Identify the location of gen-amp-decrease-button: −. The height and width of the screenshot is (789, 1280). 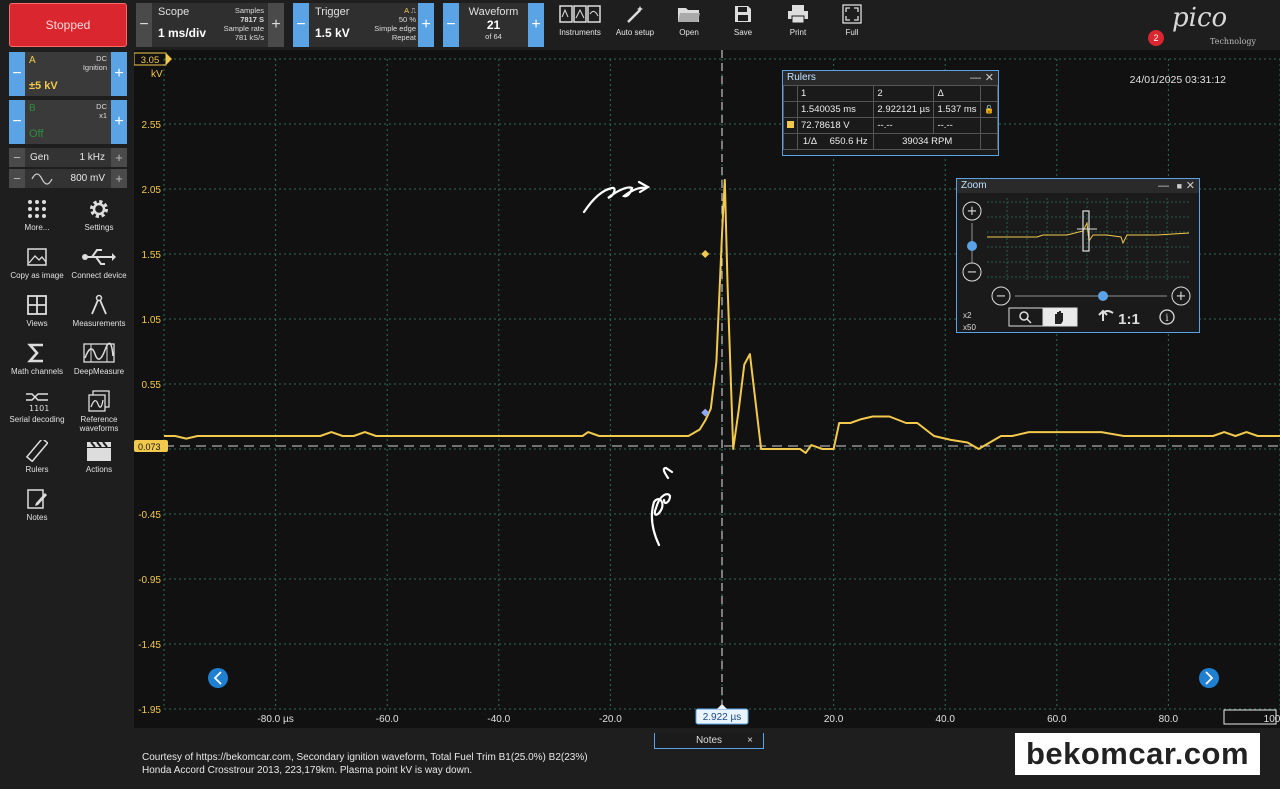
(17, 178).